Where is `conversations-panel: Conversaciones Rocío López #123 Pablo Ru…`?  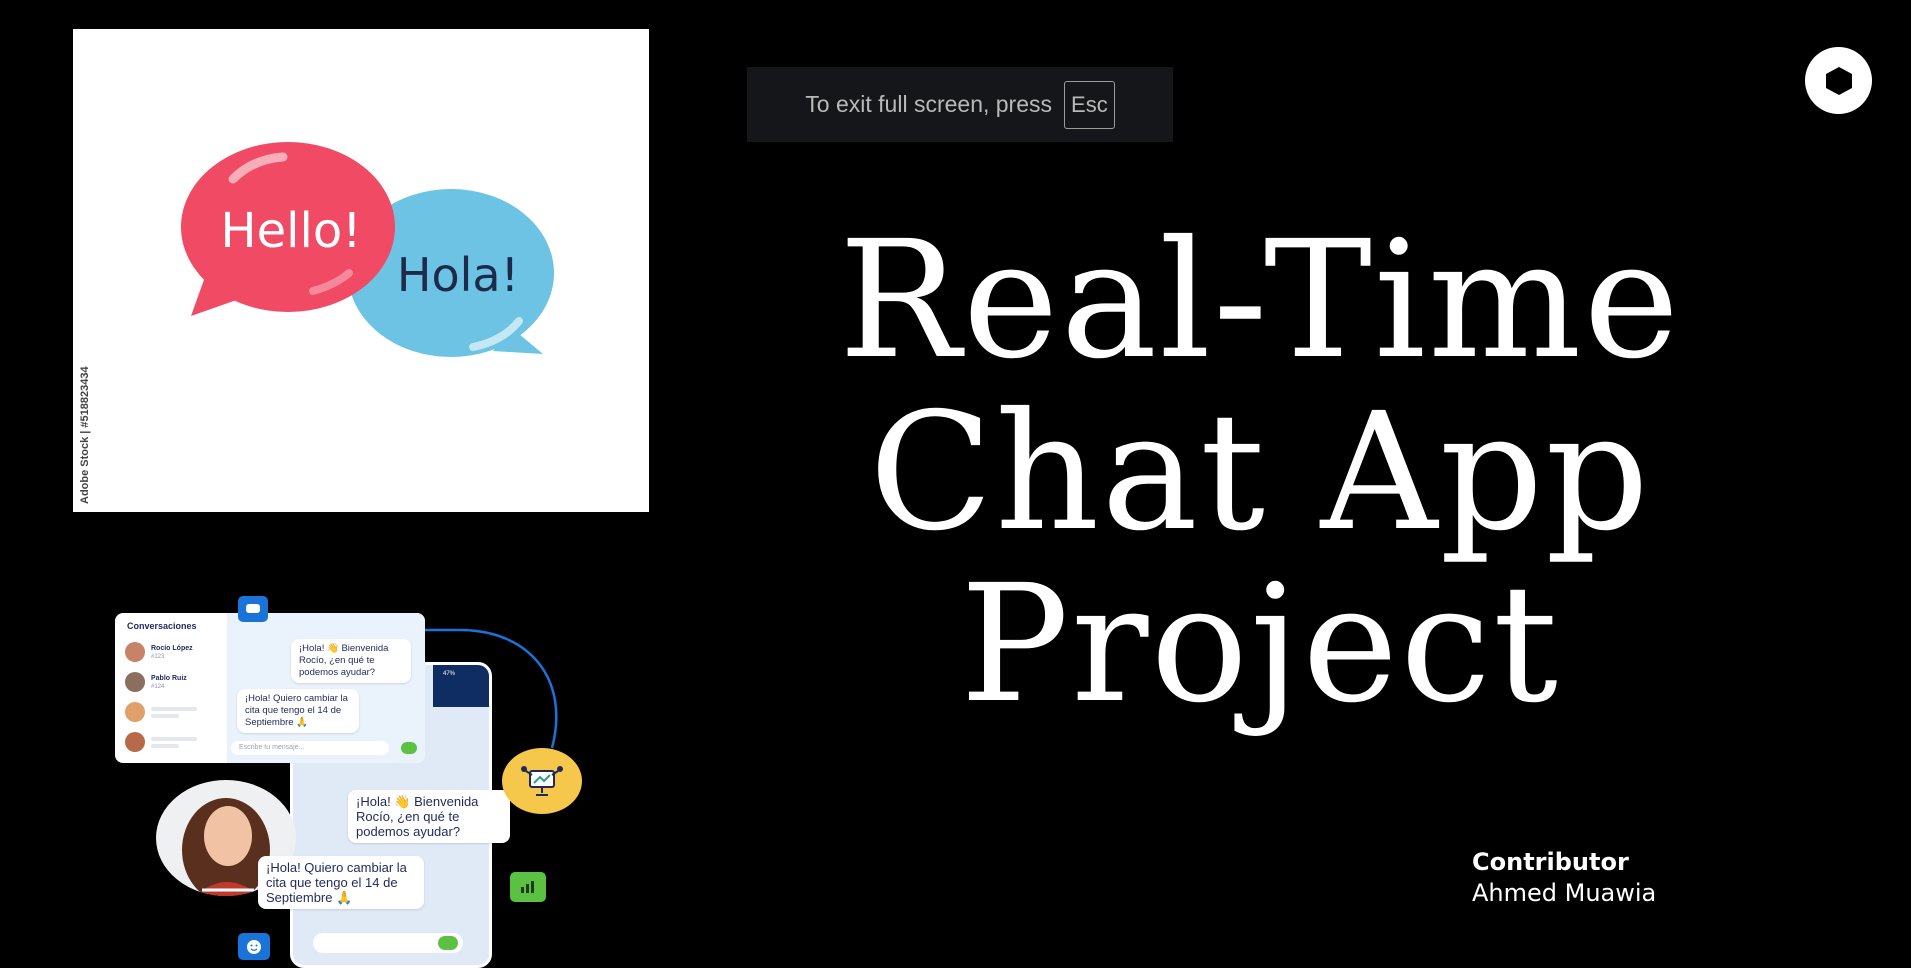 conversations-panel: Conversaciones Rocío López #123 Pablo Ru… is located at coordinates (270, 688).